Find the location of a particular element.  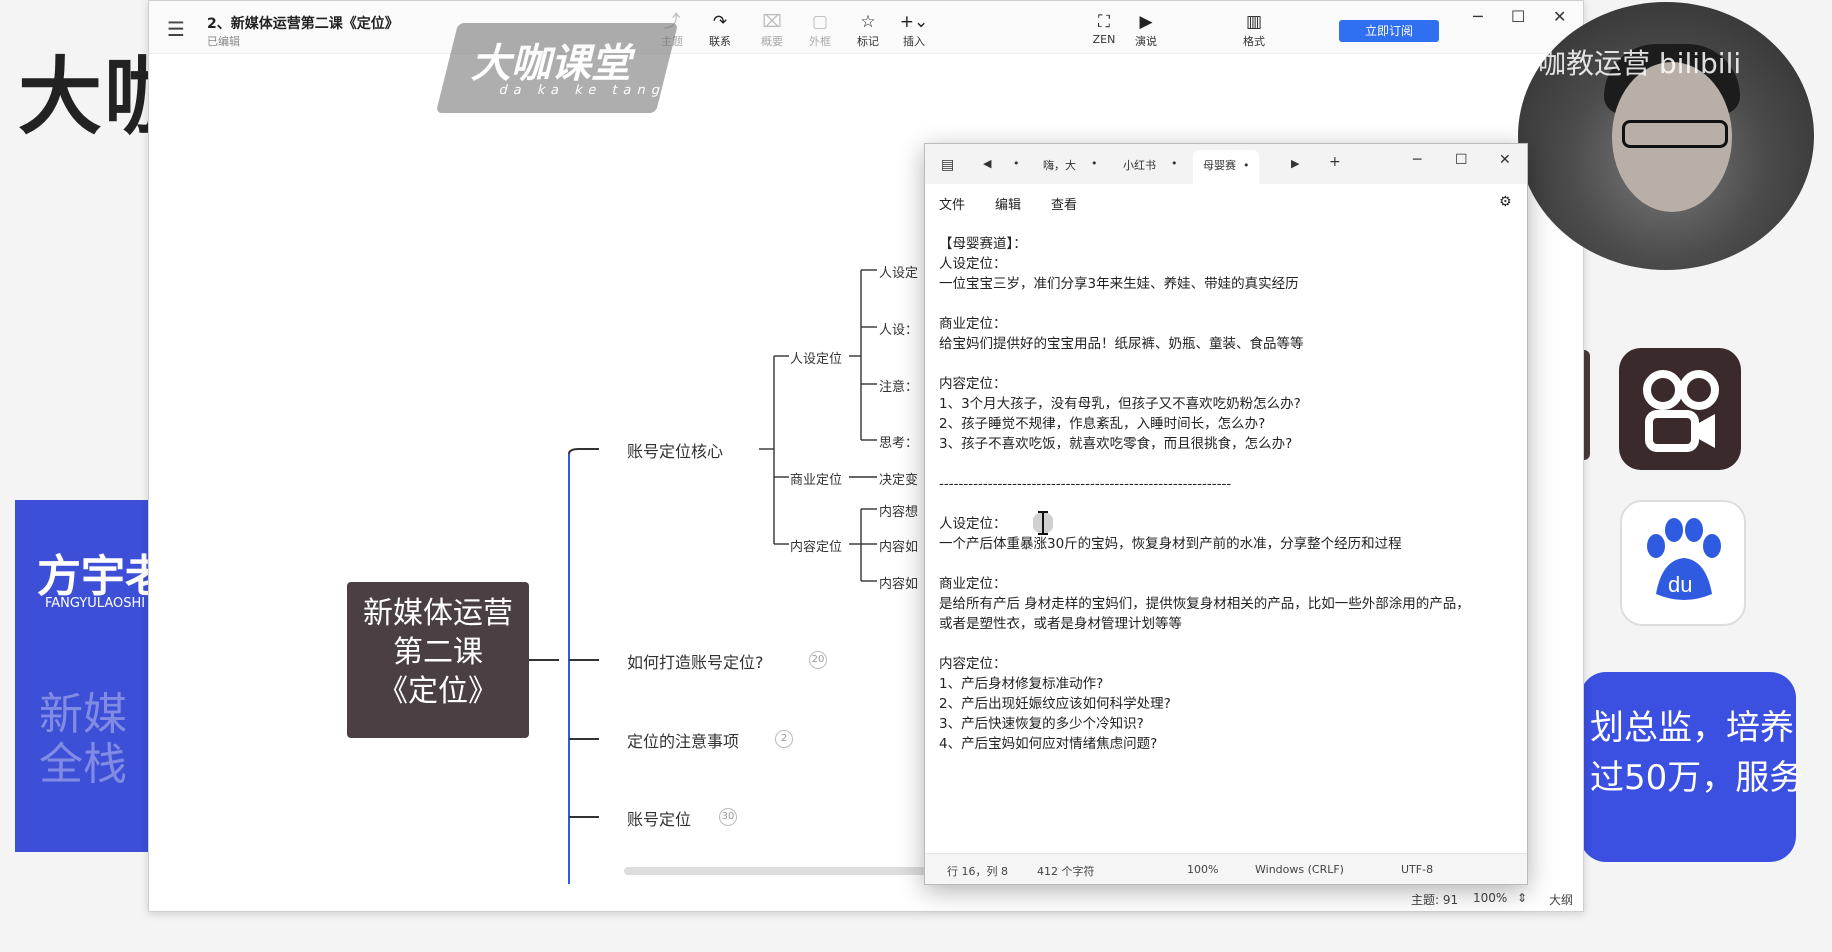

toolbar-insert-button: +⌄ 插入 is located at coordinates (914, 30).